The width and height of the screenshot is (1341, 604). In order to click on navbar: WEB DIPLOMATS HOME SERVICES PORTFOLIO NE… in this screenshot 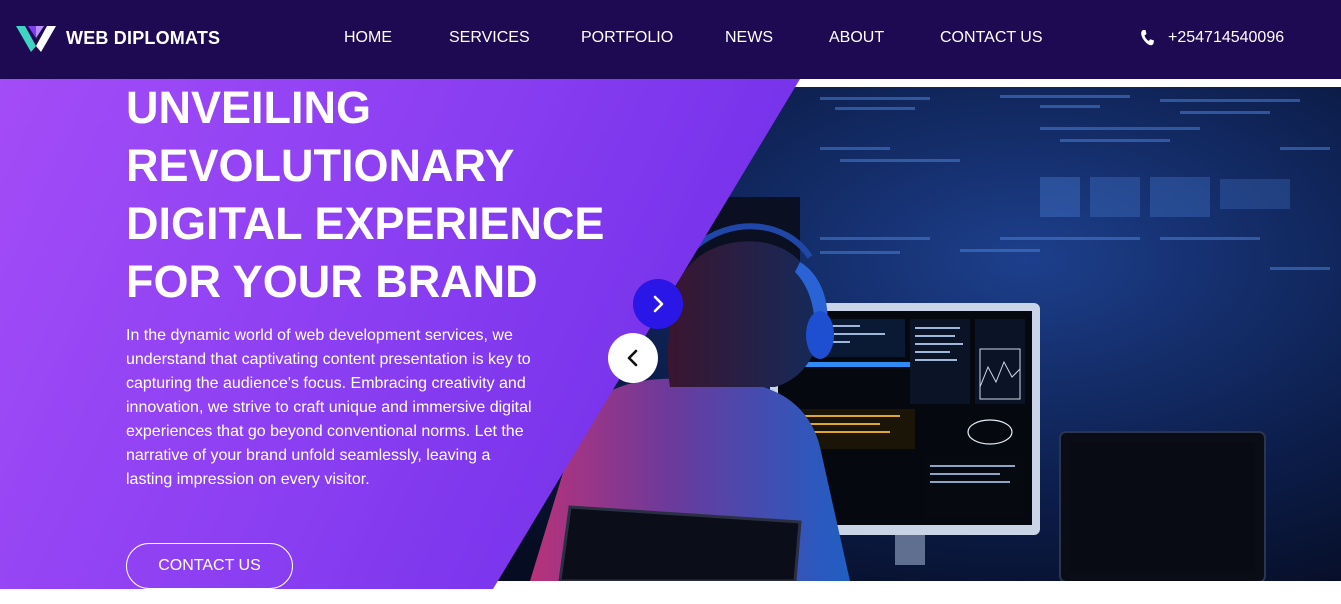, I will do `click(670, 39)`.